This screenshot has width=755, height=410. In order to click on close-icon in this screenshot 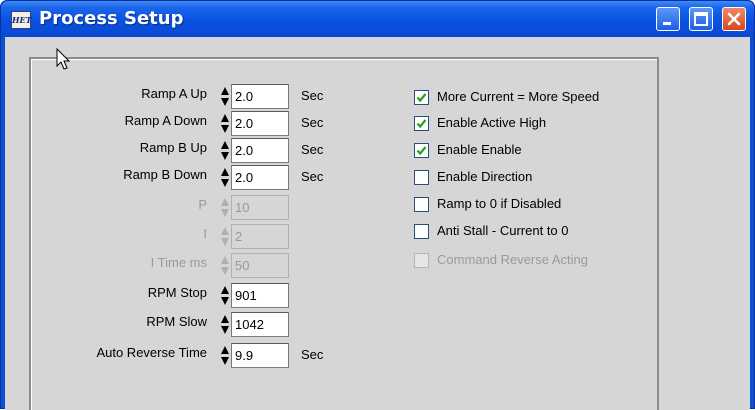, I will do `click(734, 19)`.